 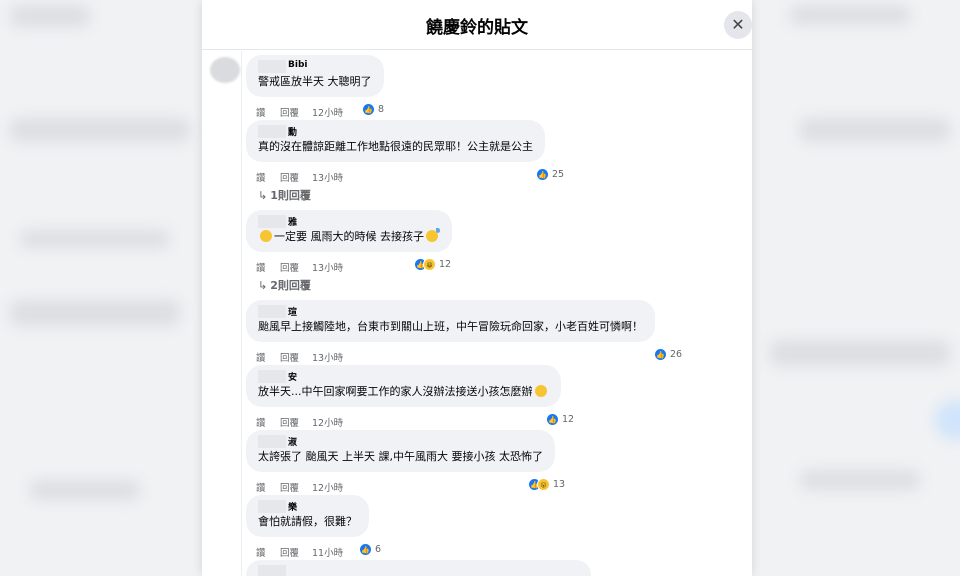 What do you see at coordinates (315, 81) in the screenshot?
I see `comment-text: 警戒區放半天 大聰明了` at bounding box center [315, 81].